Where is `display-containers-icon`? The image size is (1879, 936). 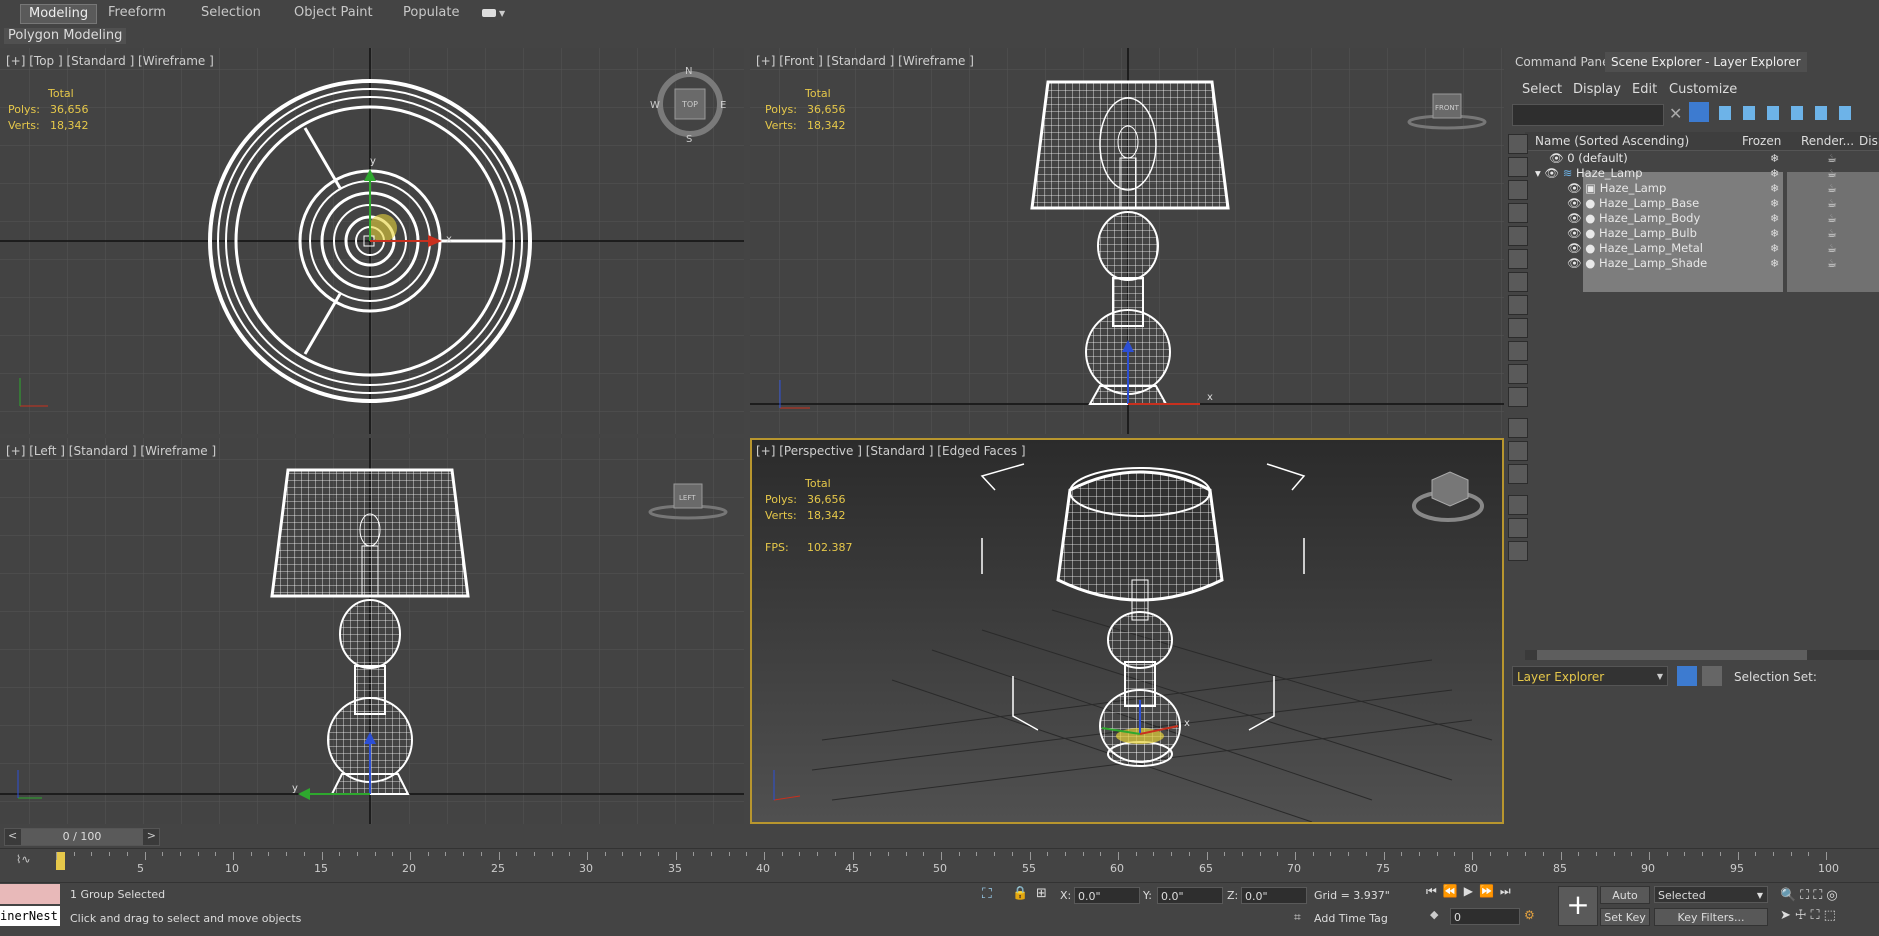
display-containers-icon is located at coordinates (1518, 351).